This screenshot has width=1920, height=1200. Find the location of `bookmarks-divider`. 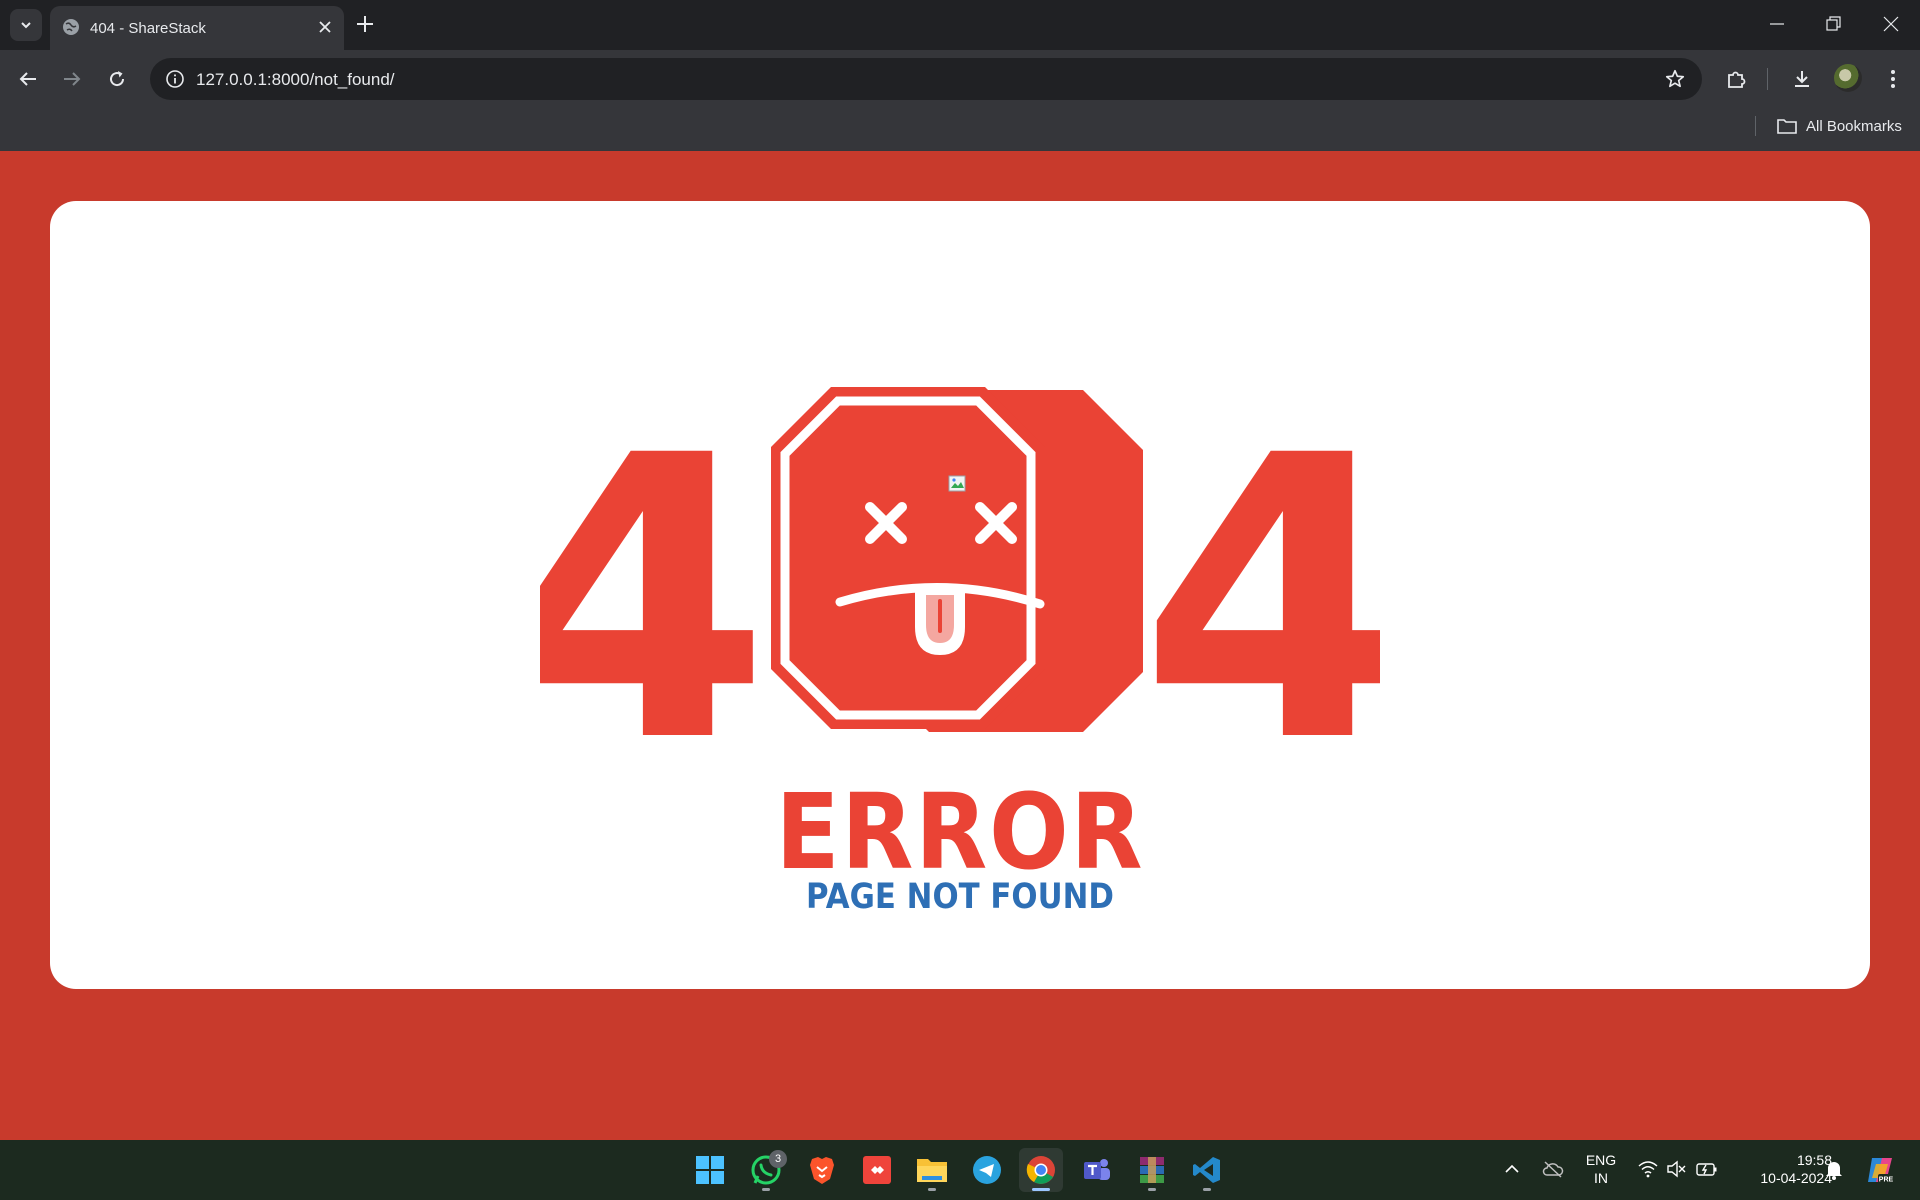

bookmarks-divider is located at coordinates (1755, 126).